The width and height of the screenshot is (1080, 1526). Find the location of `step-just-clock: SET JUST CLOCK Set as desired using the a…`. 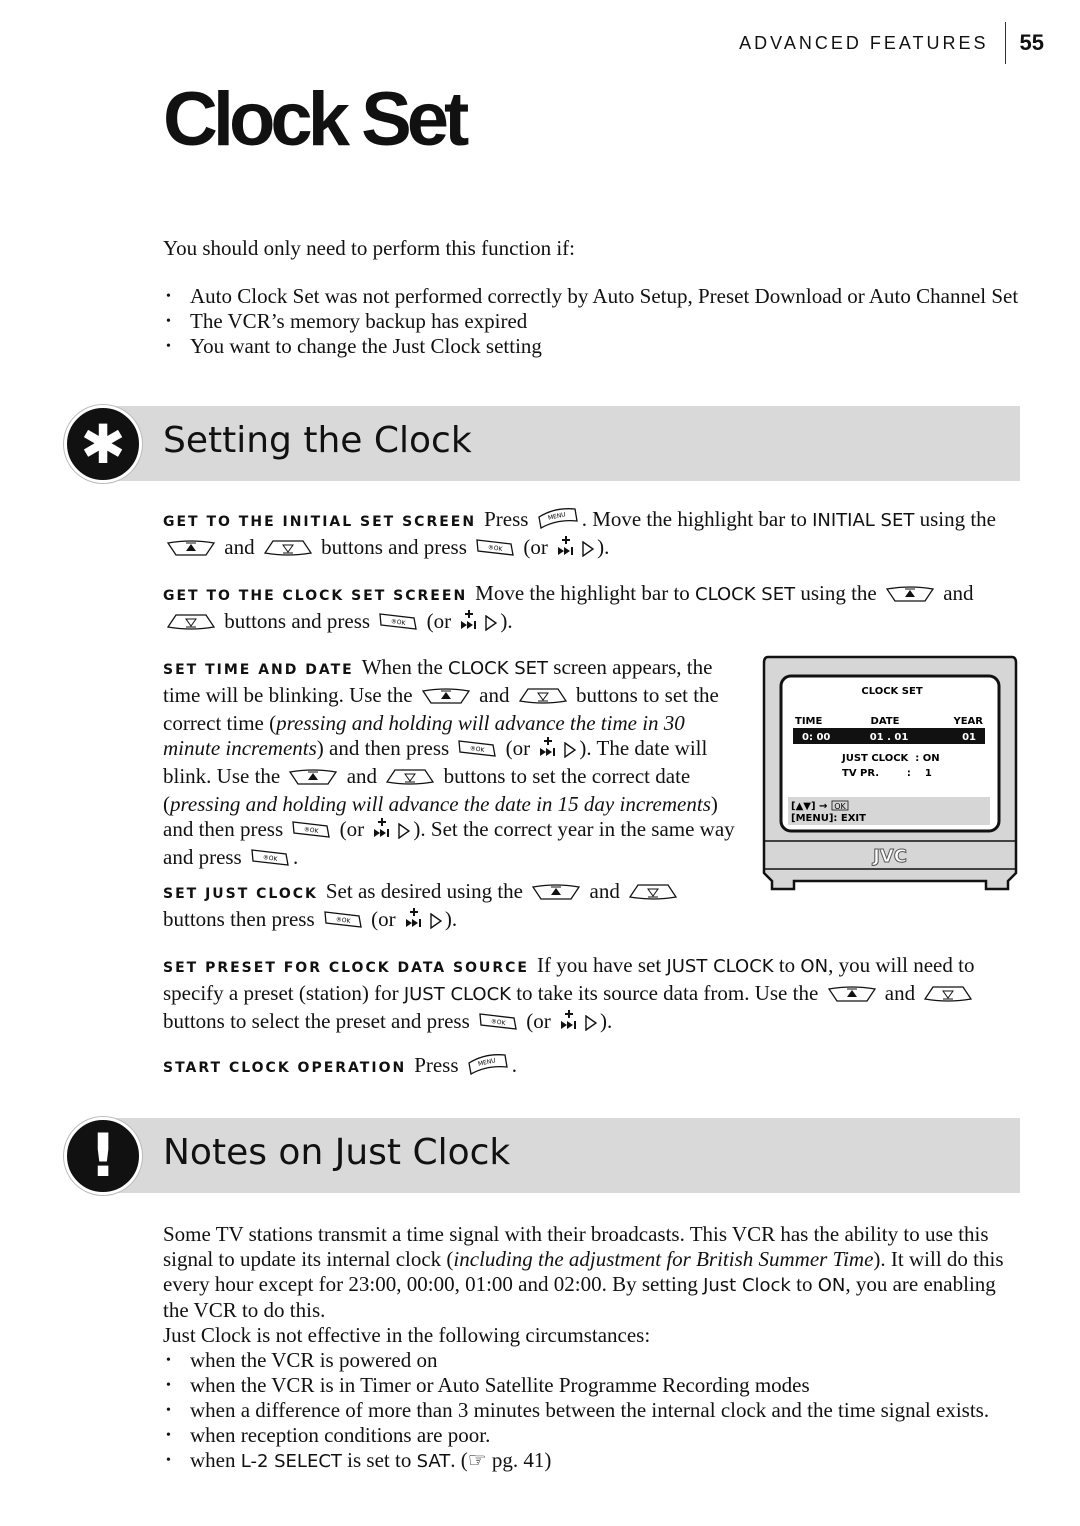

step-just-clock: SET JUST CLOCK Set as desired using the a… is located at coordinates (450, 907).